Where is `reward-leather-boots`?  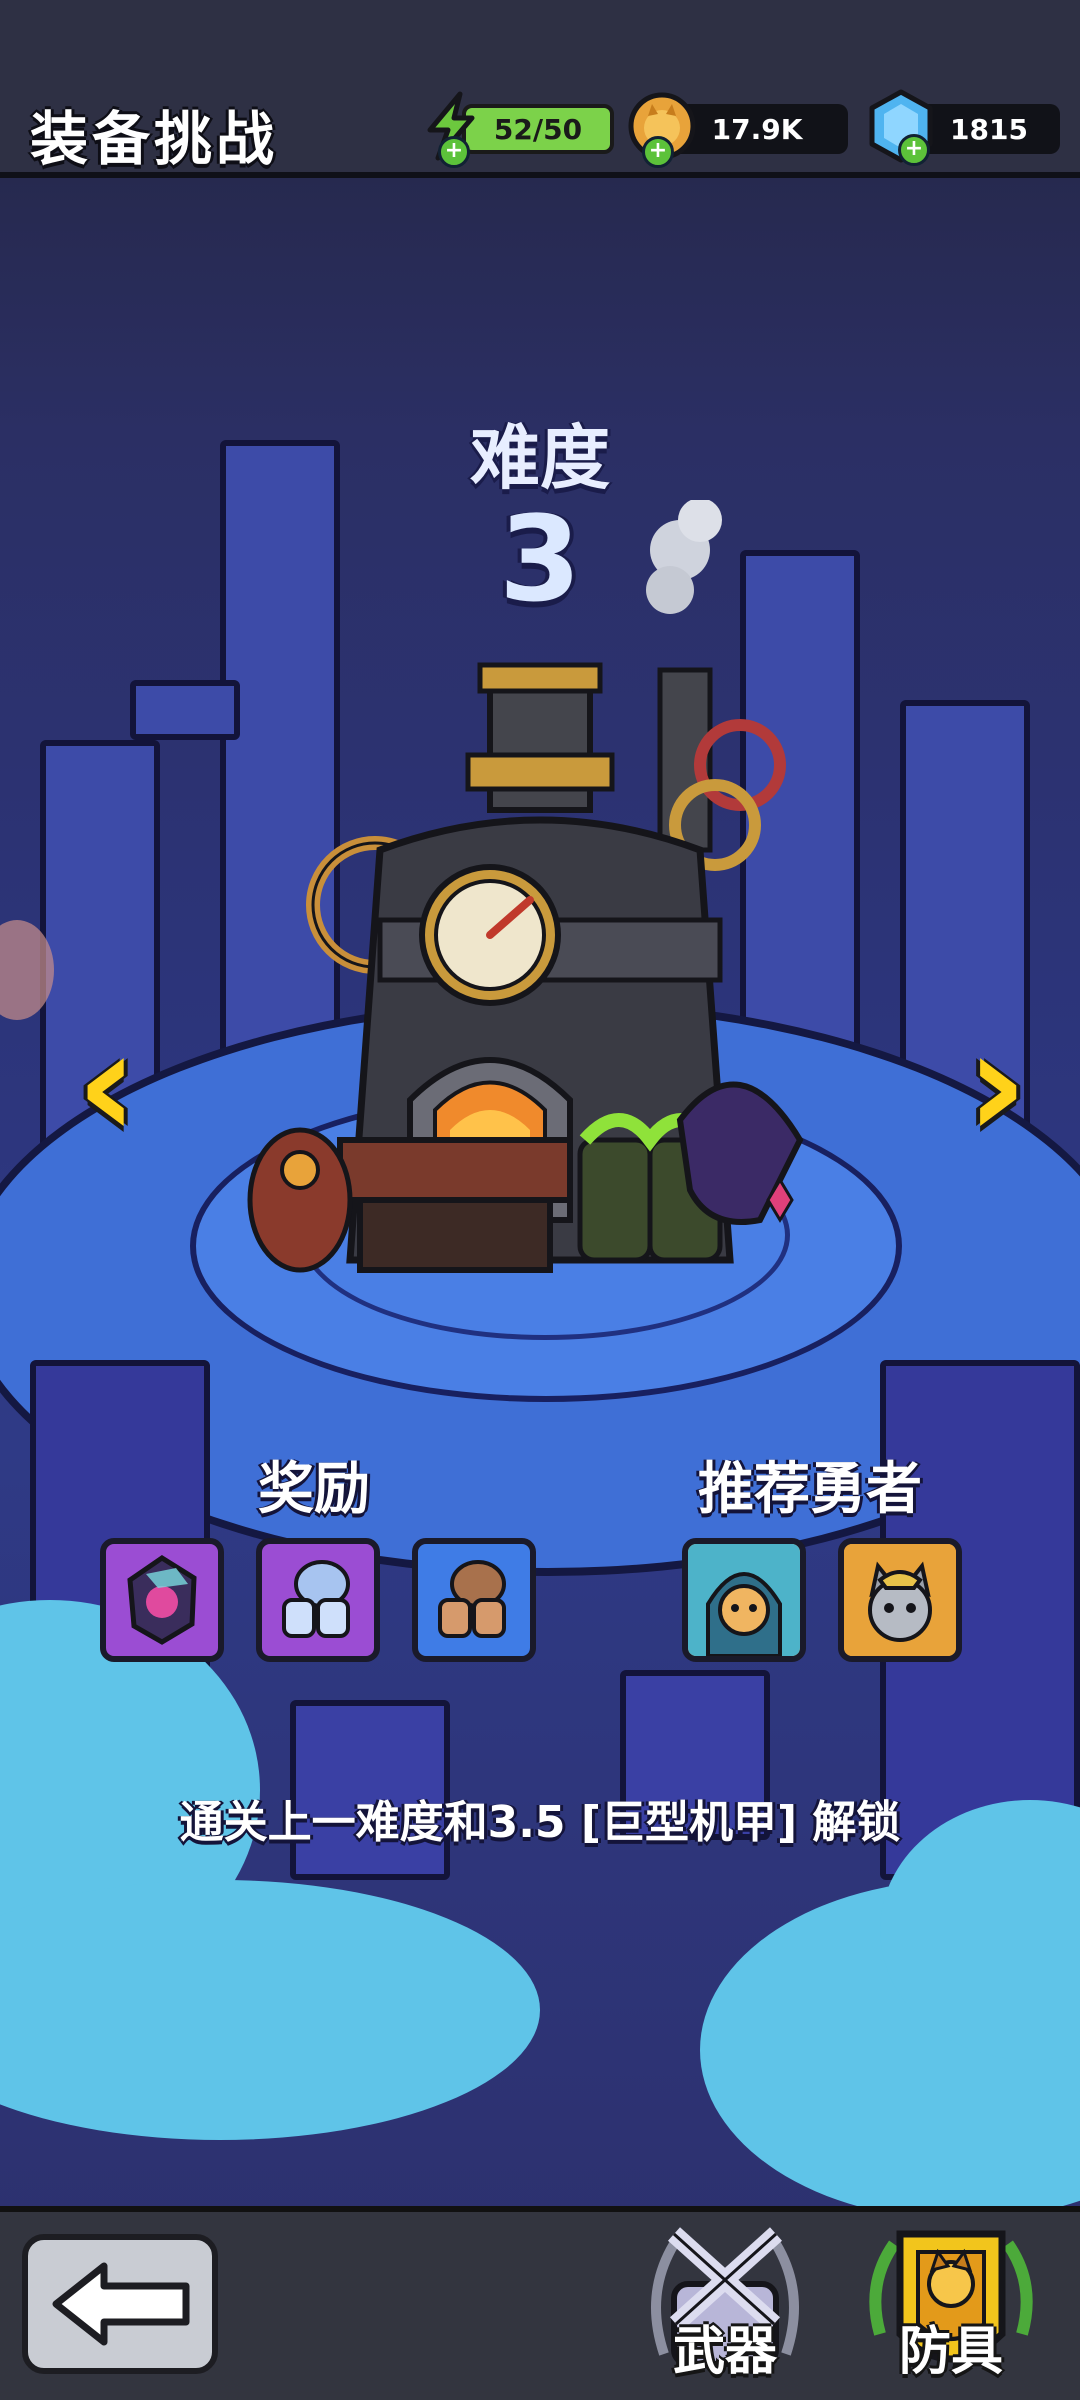 reward-leather-boots is located at coordinates (474, 1600).